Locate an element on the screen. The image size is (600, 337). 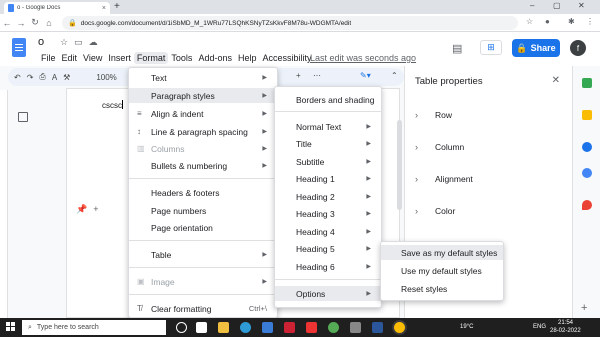
menu-file: File is located at coordinates (48, 58).